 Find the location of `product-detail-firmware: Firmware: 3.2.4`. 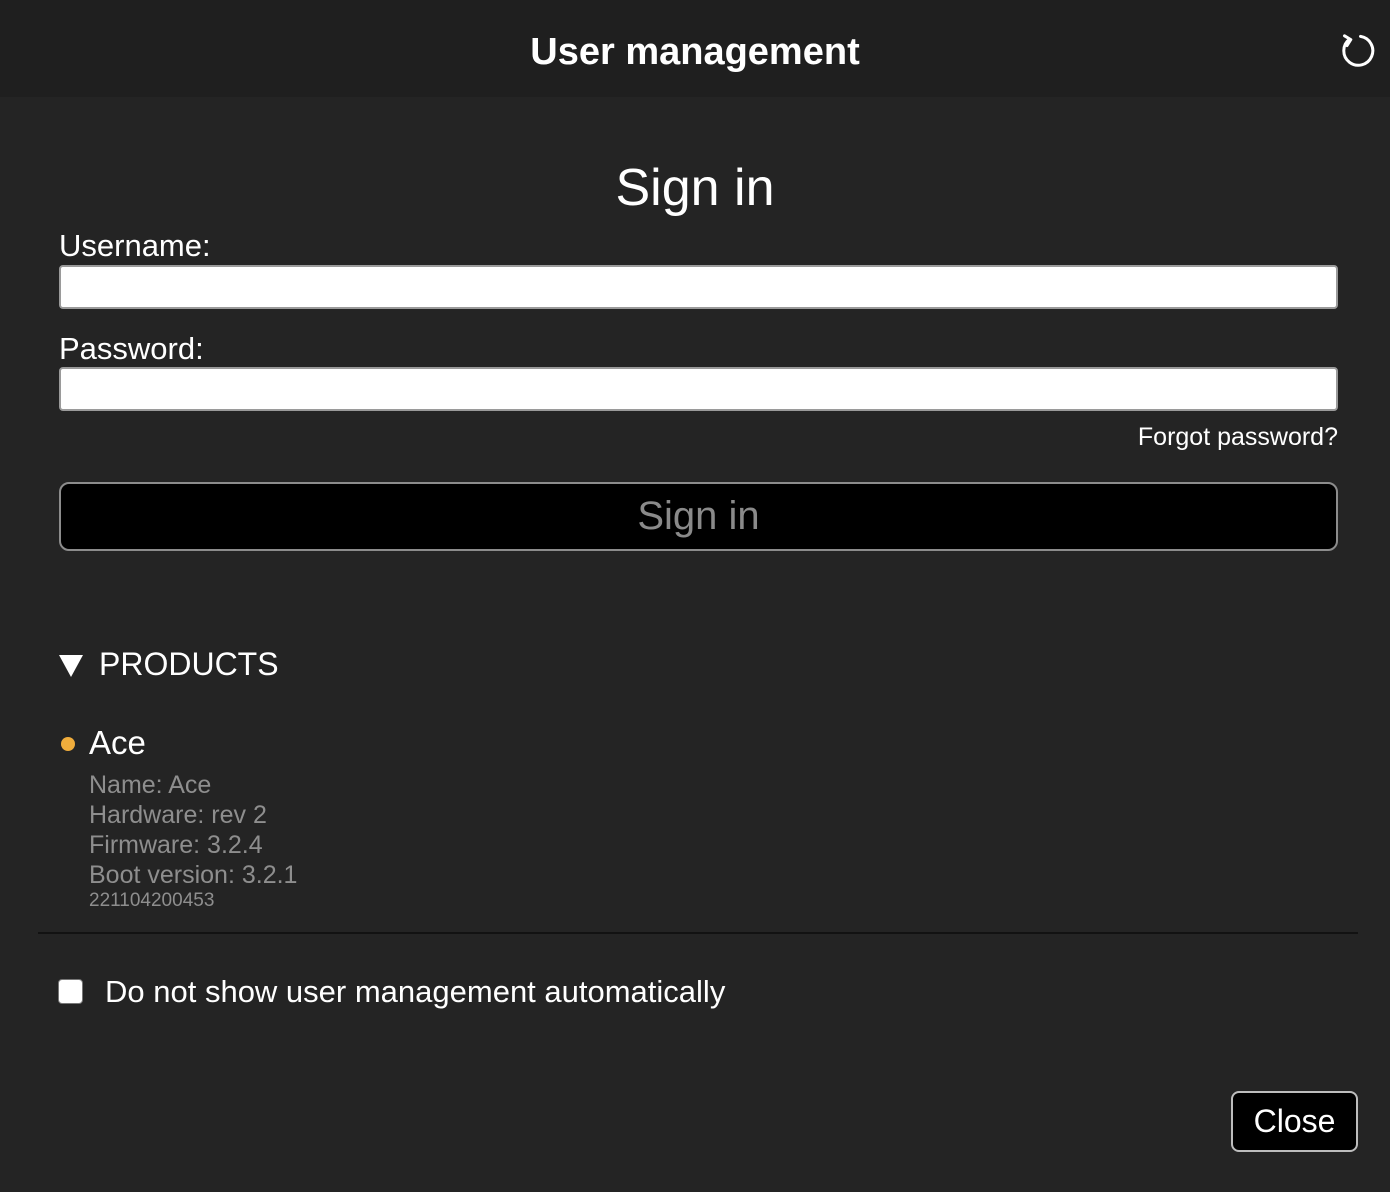

product-detail-firmware: Firmware: 3.2.4 is located at coordinates (176, 845).